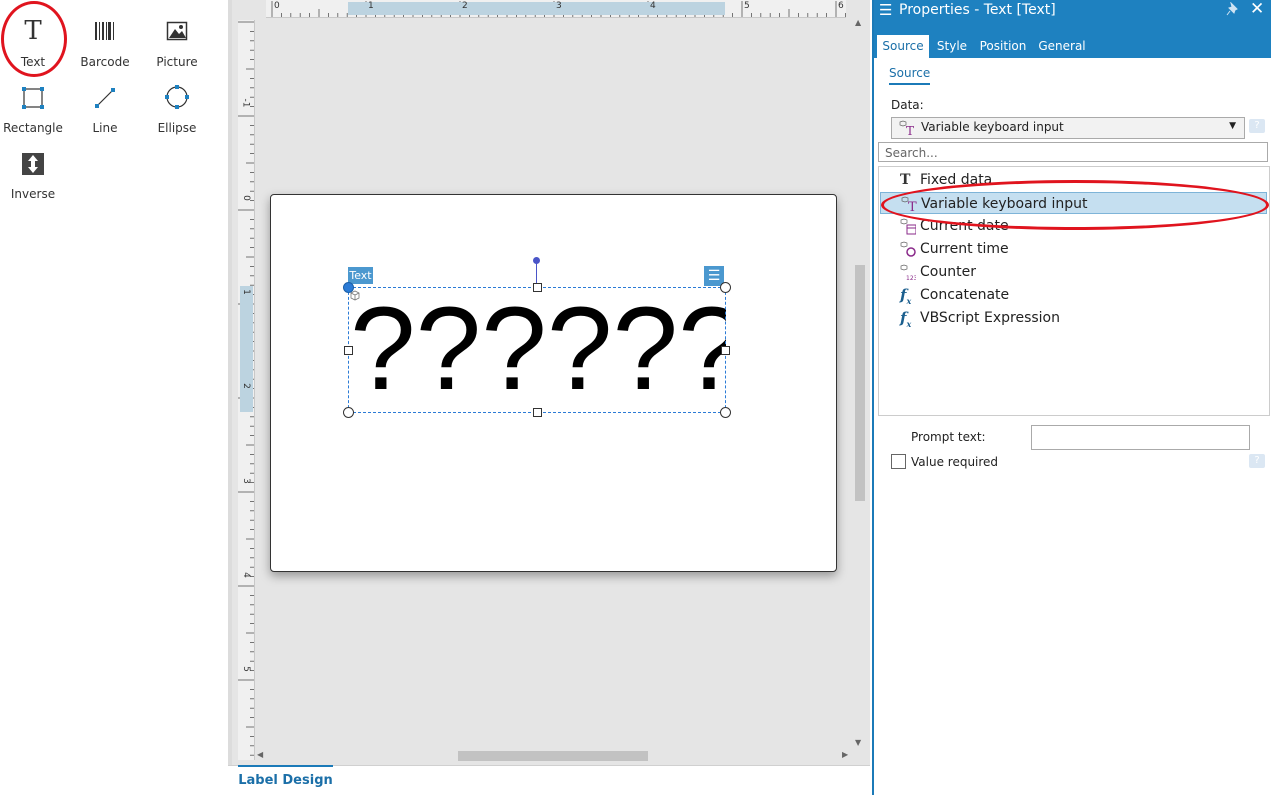 The width and height of the screenshot is (1271, 796). What do you see at coordinates (858, 22) in the screenshot?
I see `scroll-up-arrow-icon: ▲` at bounding box center [858, 22].